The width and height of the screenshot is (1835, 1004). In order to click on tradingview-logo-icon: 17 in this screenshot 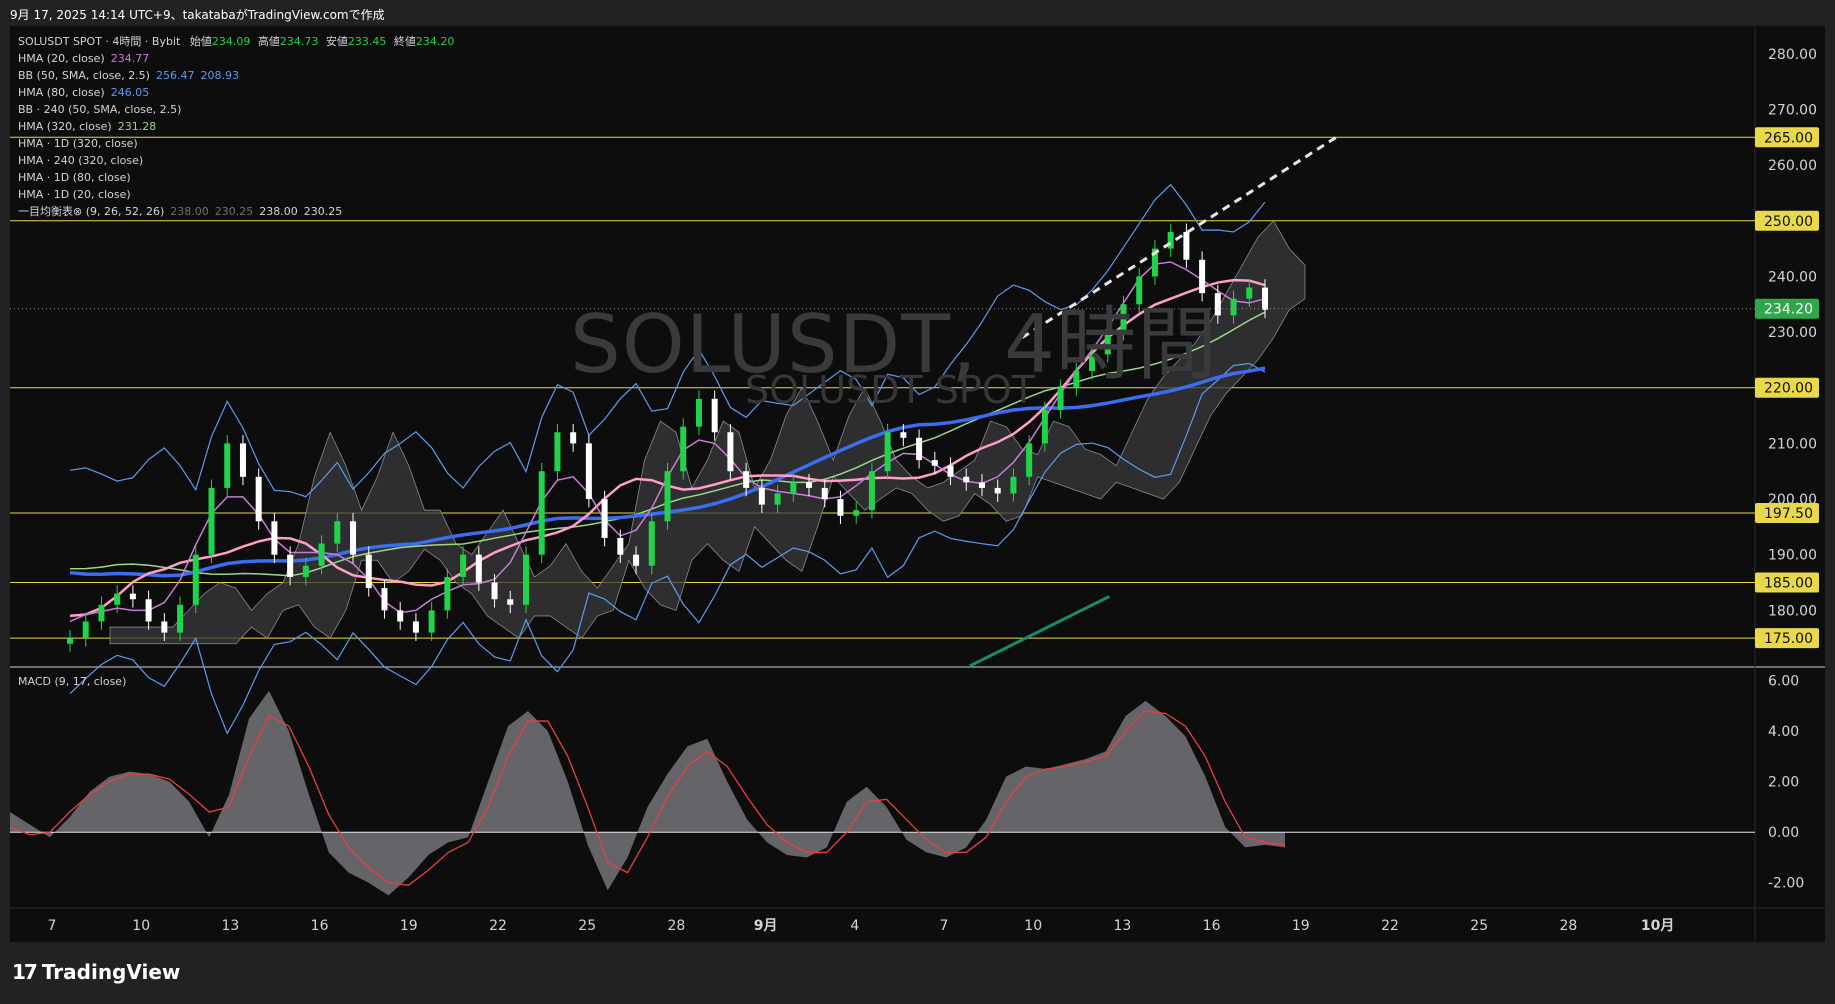, I will do `click(25, 972)`.